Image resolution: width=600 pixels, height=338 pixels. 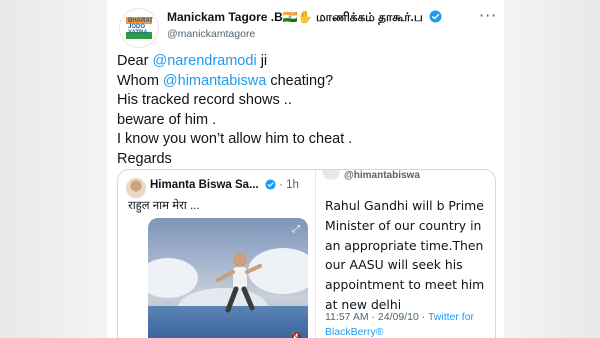 What do you see at coordinates (204, 100) in the screenshot?
I see `tweet-line-3: His tracked record shows ..` at bounding box center [204, 100].